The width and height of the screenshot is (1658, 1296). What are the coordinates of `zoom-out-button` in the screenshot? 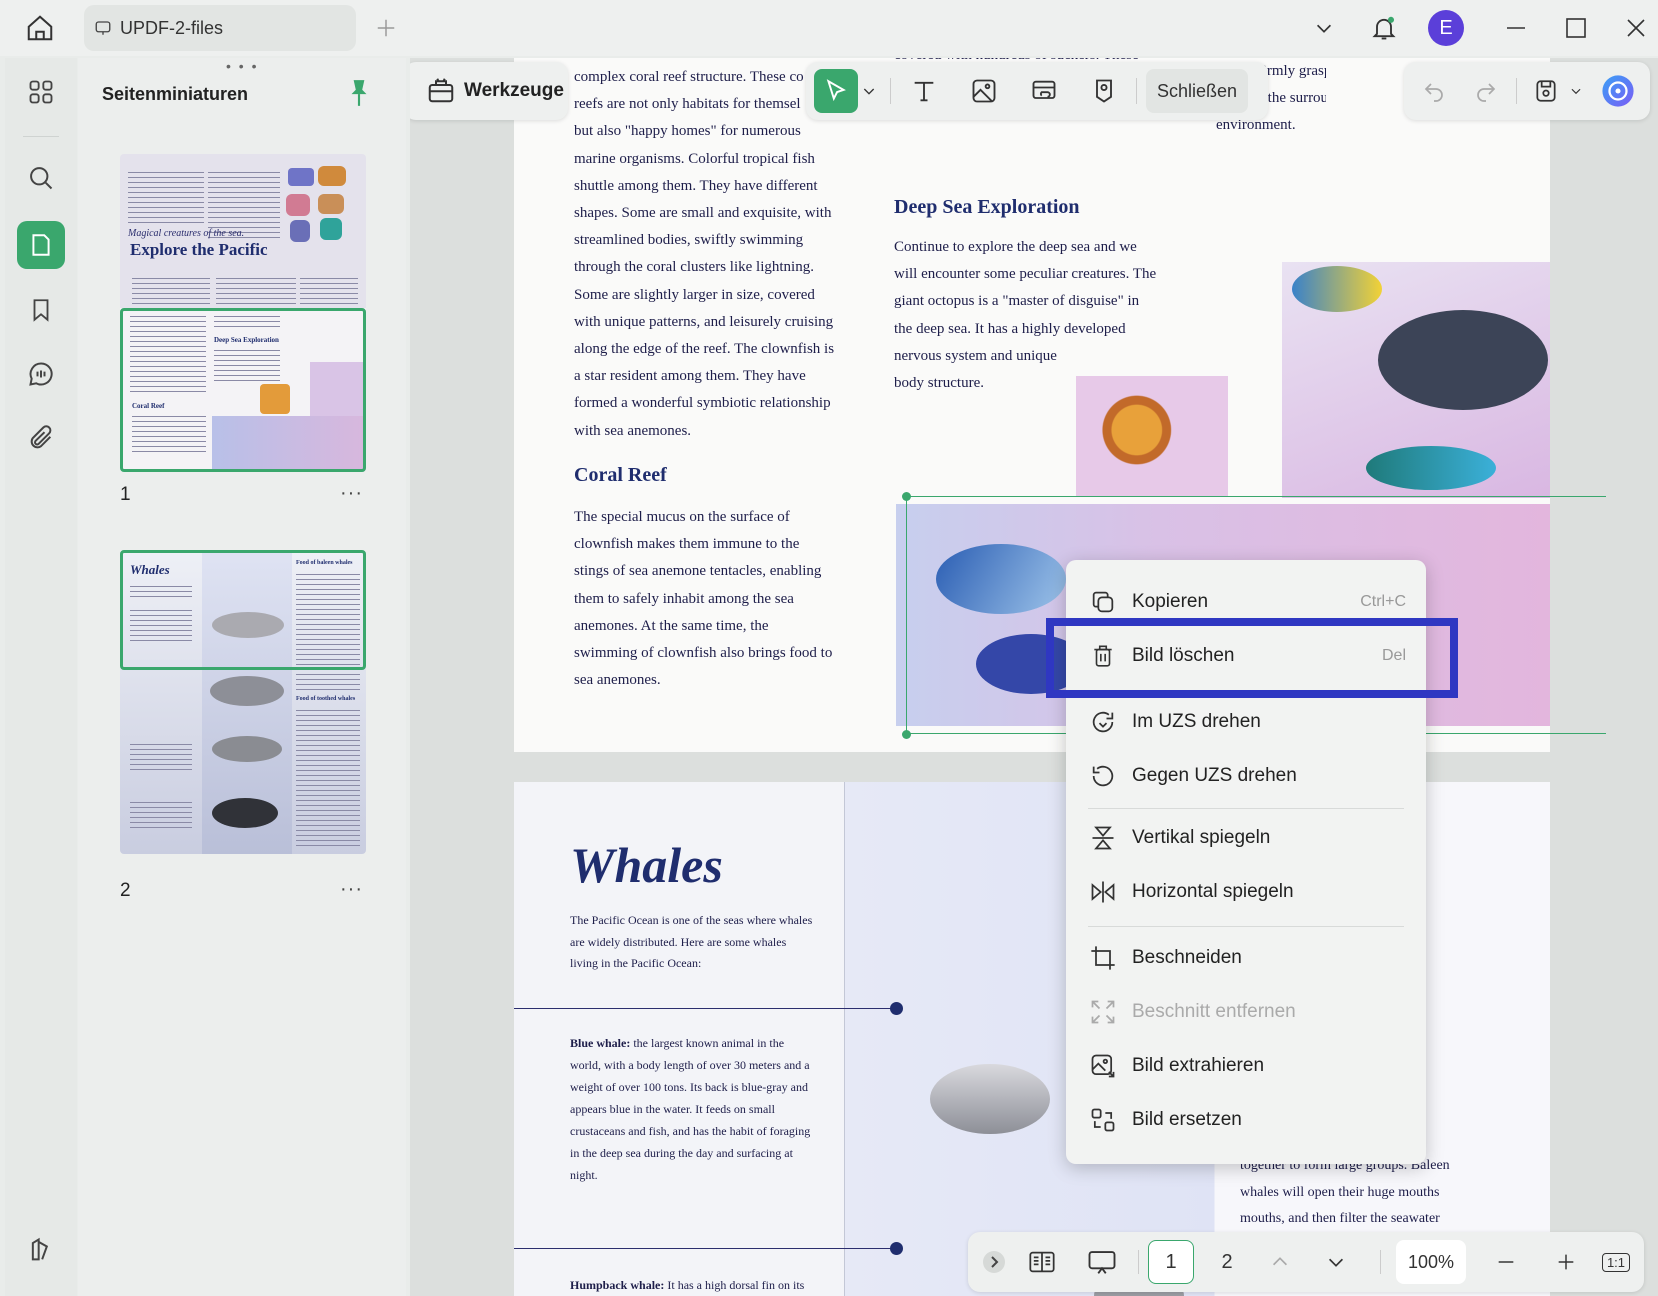 It's located at (1506, 1262).